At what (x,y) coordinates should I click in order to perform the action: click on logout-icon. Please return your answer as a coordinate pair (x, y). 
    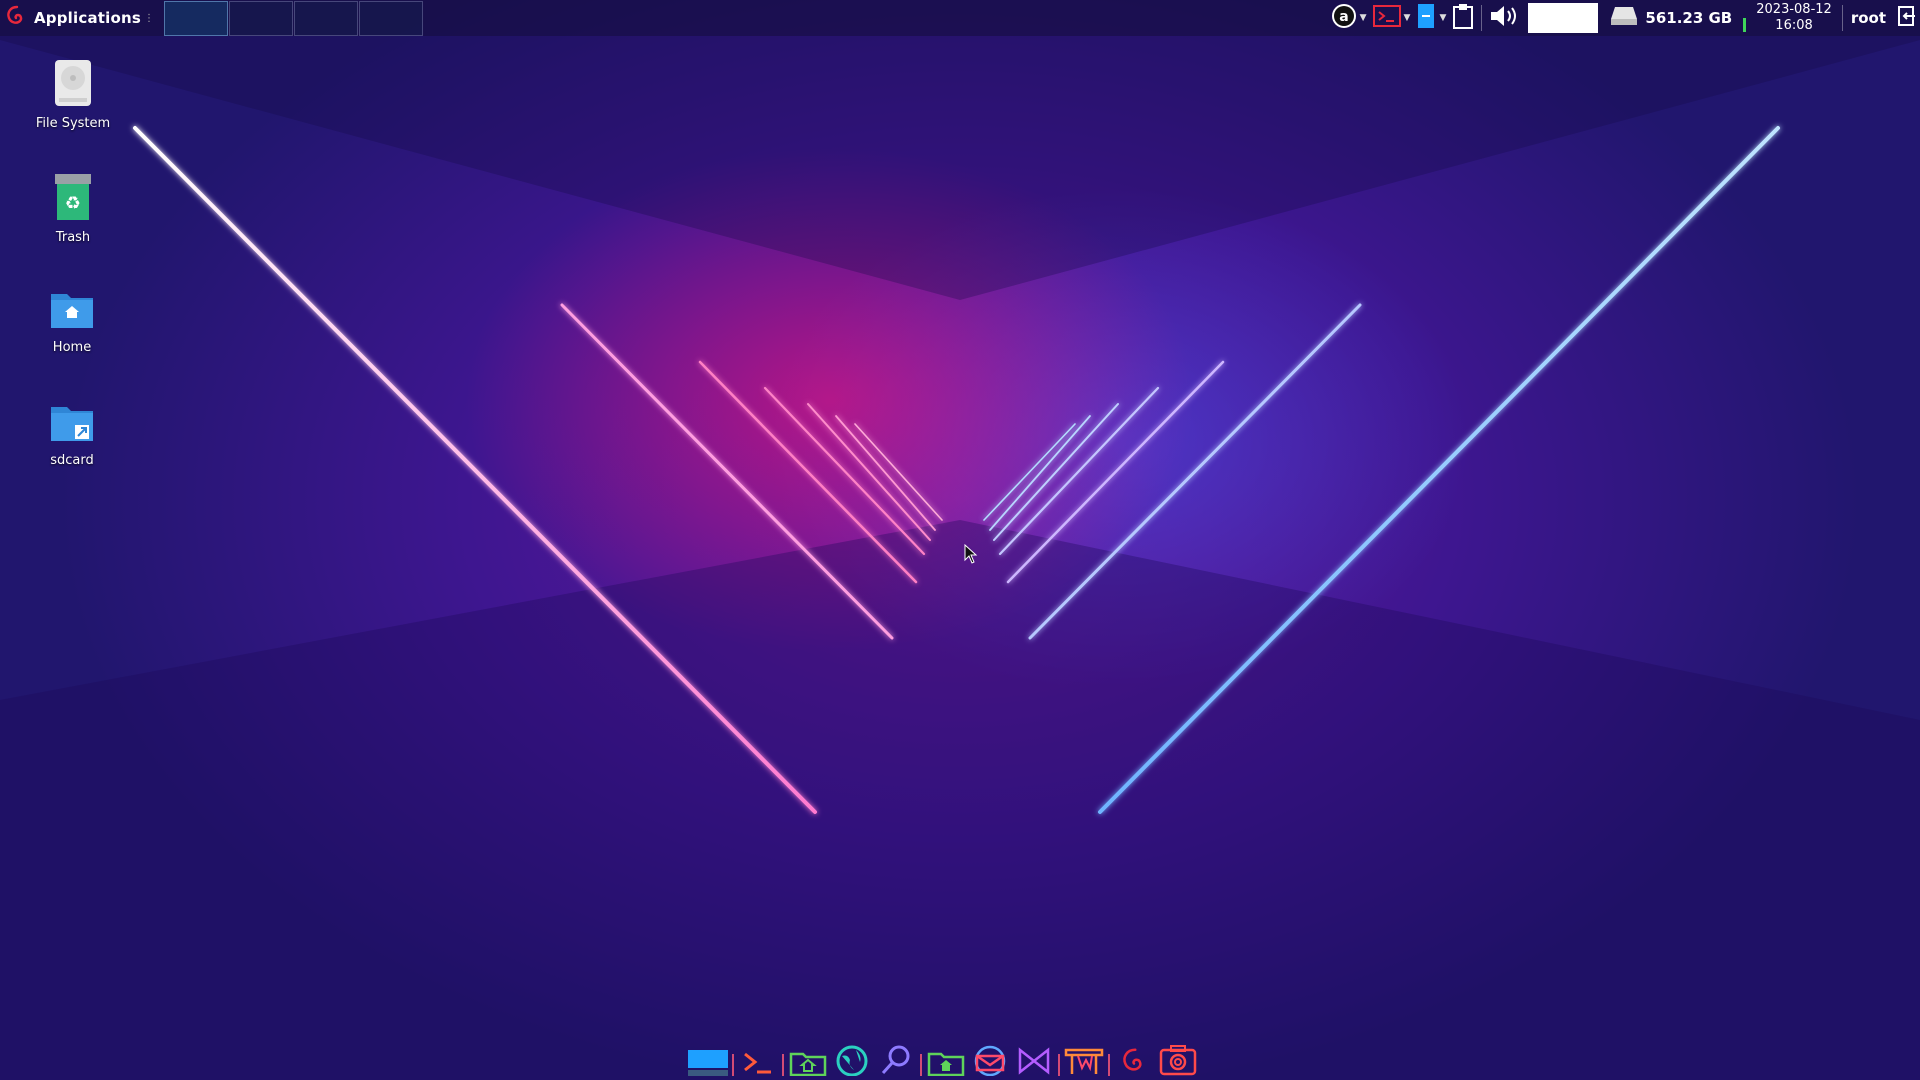
    Looking at the image, I should click on (1907, 18).